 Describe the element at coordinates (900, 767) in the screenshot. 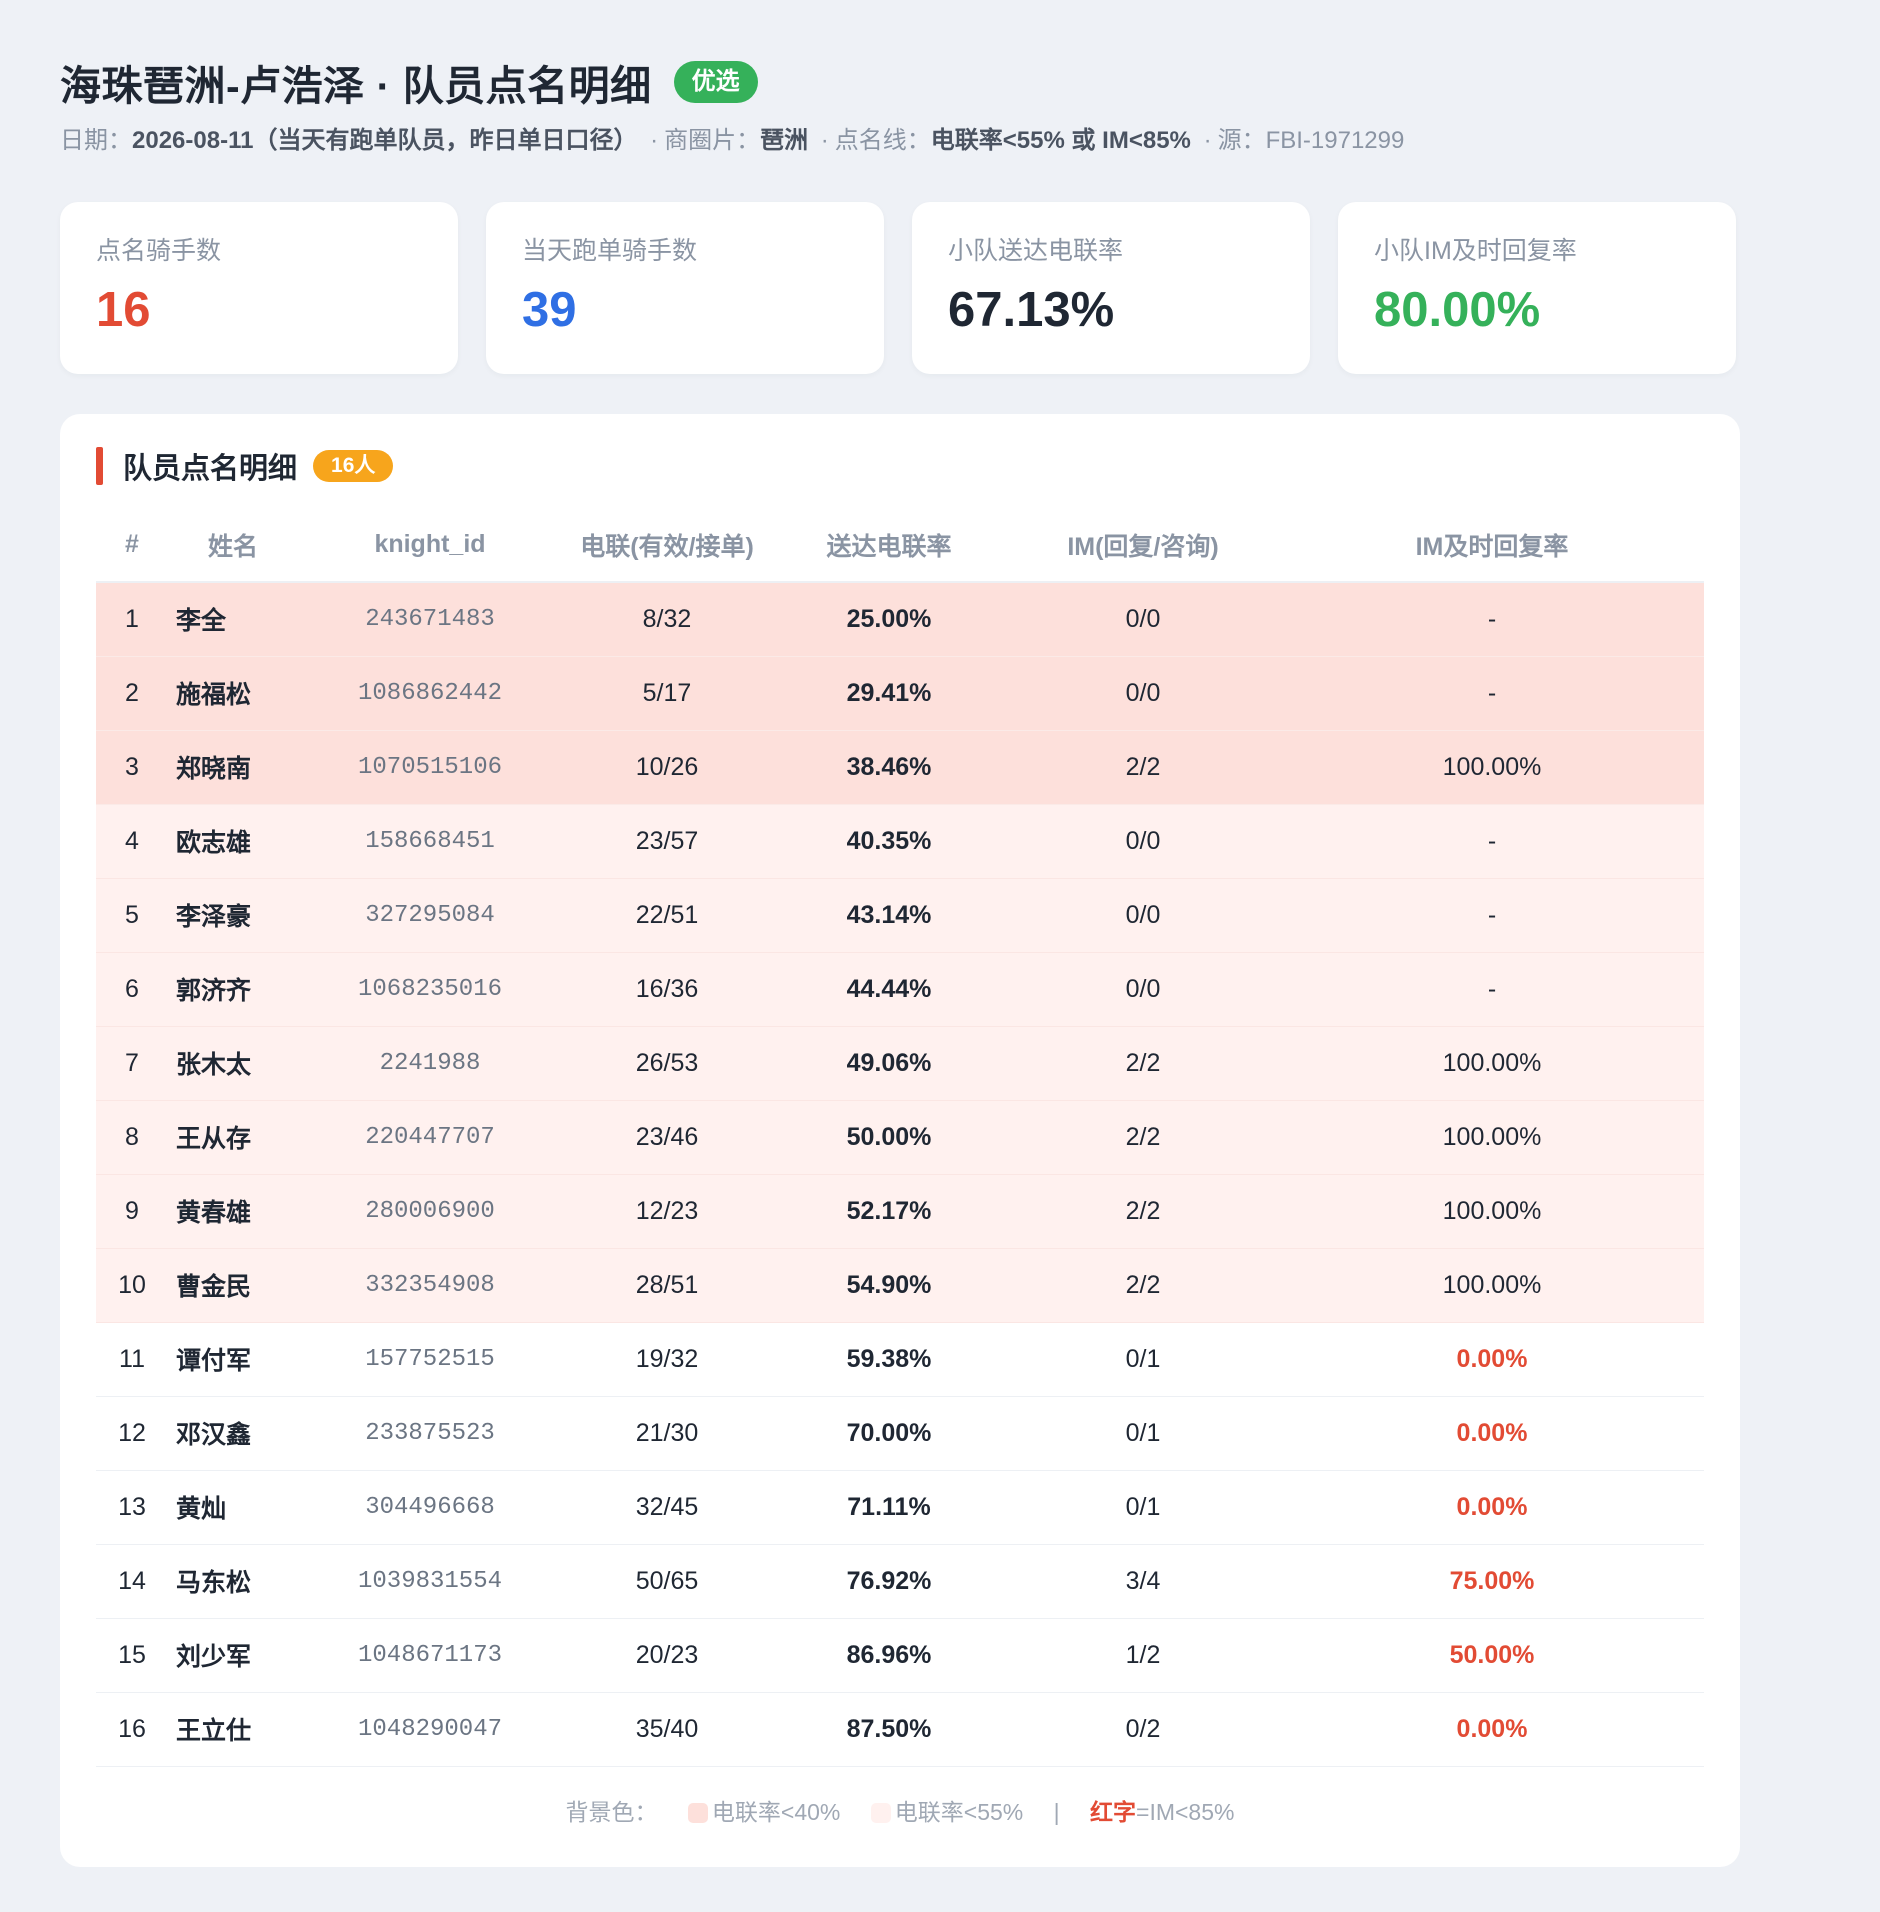

I see `table-row: 3 郑晓南 1070515106 10/26 38.46% 2/2 100.00%` at that location.